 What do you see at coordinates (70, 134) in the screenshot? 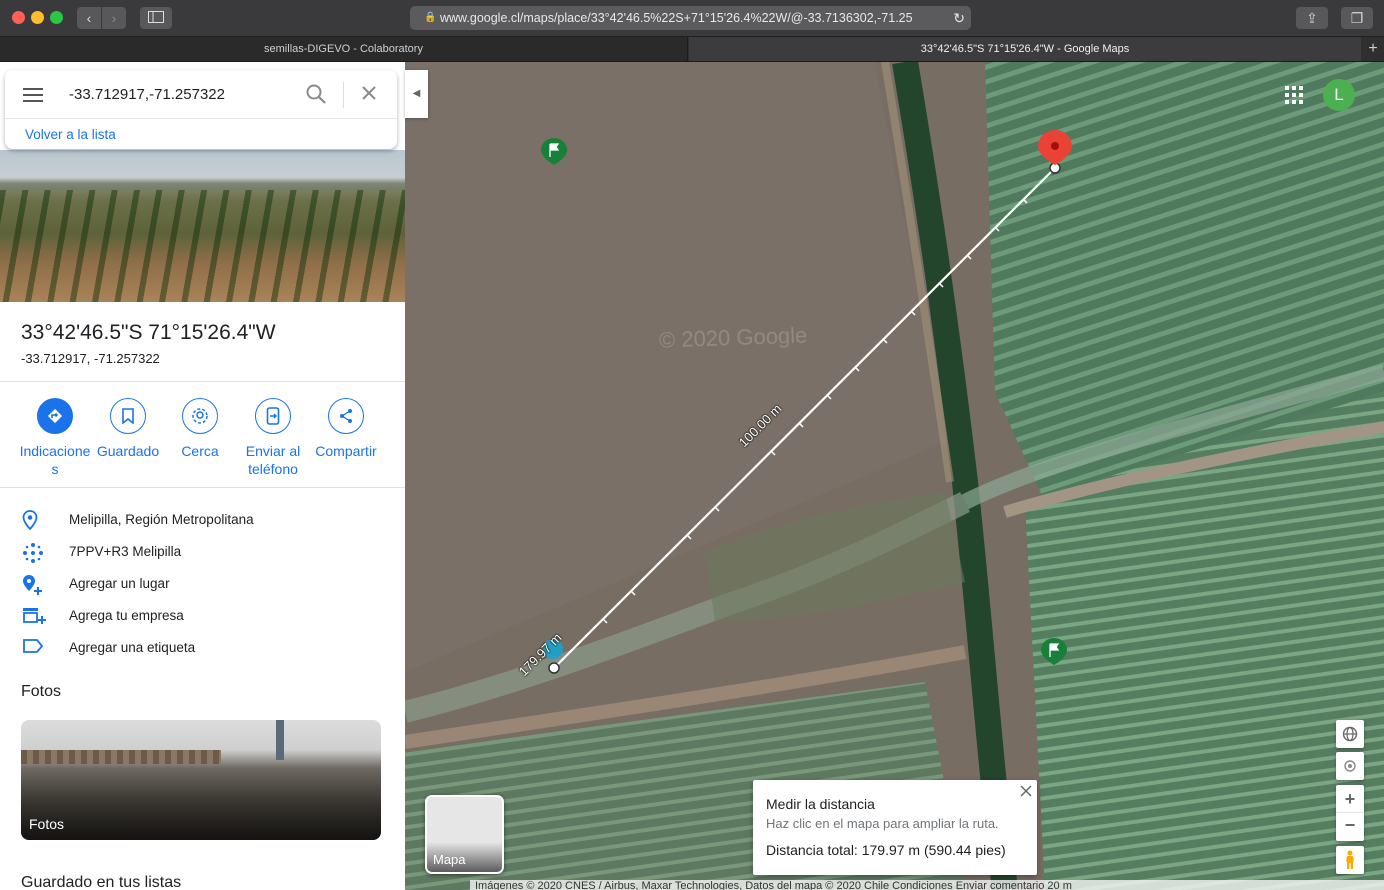
I see `back-to-list-link: Volver a la lista` at bounding box center [70, 134].